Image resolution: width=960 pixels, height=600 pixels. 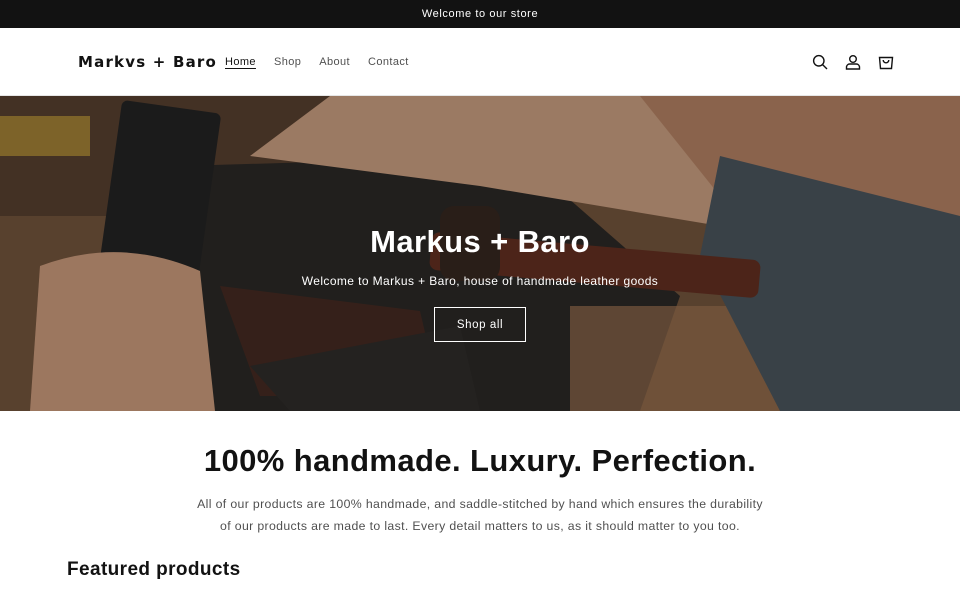 I want to click on nav-about: About, so click(x=334, y=62).